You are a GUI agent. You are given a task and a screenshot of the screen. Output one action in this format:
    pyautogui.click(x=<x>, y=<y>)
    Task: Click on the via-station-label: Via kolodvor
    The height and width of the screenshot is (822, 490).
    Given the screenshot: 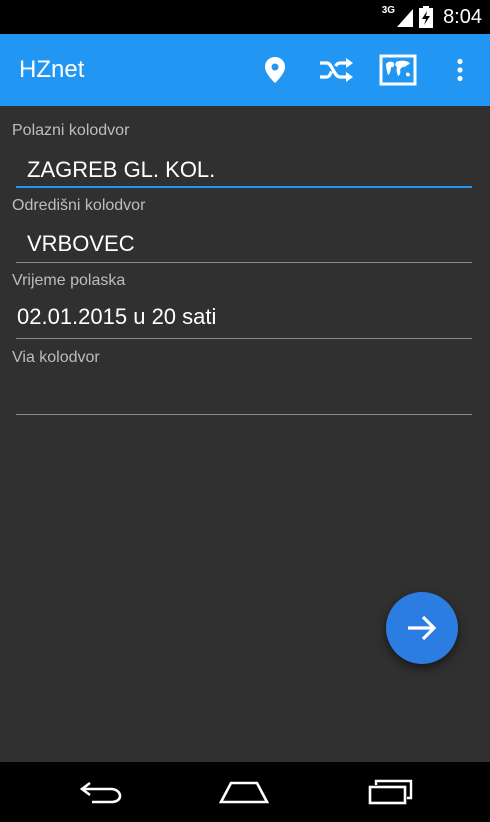 What is the action you would take?
    pyautogui.click(x=56, y=357)
    